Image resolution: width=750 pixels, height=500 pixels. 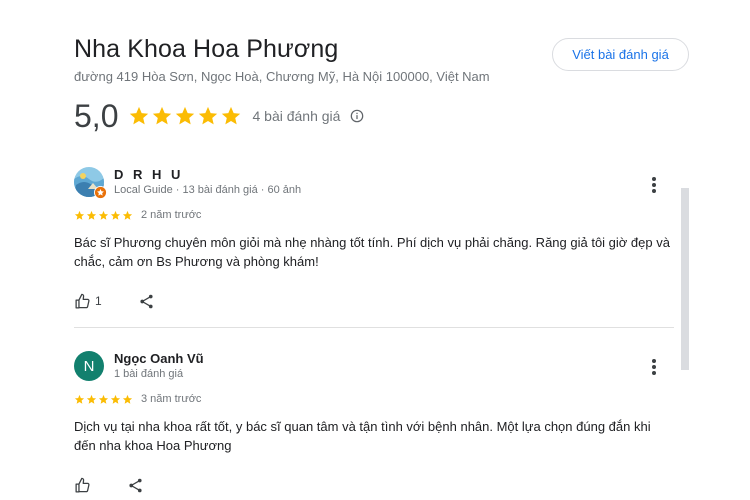 I want to click on avatar: N, so click(x=89, y=366).